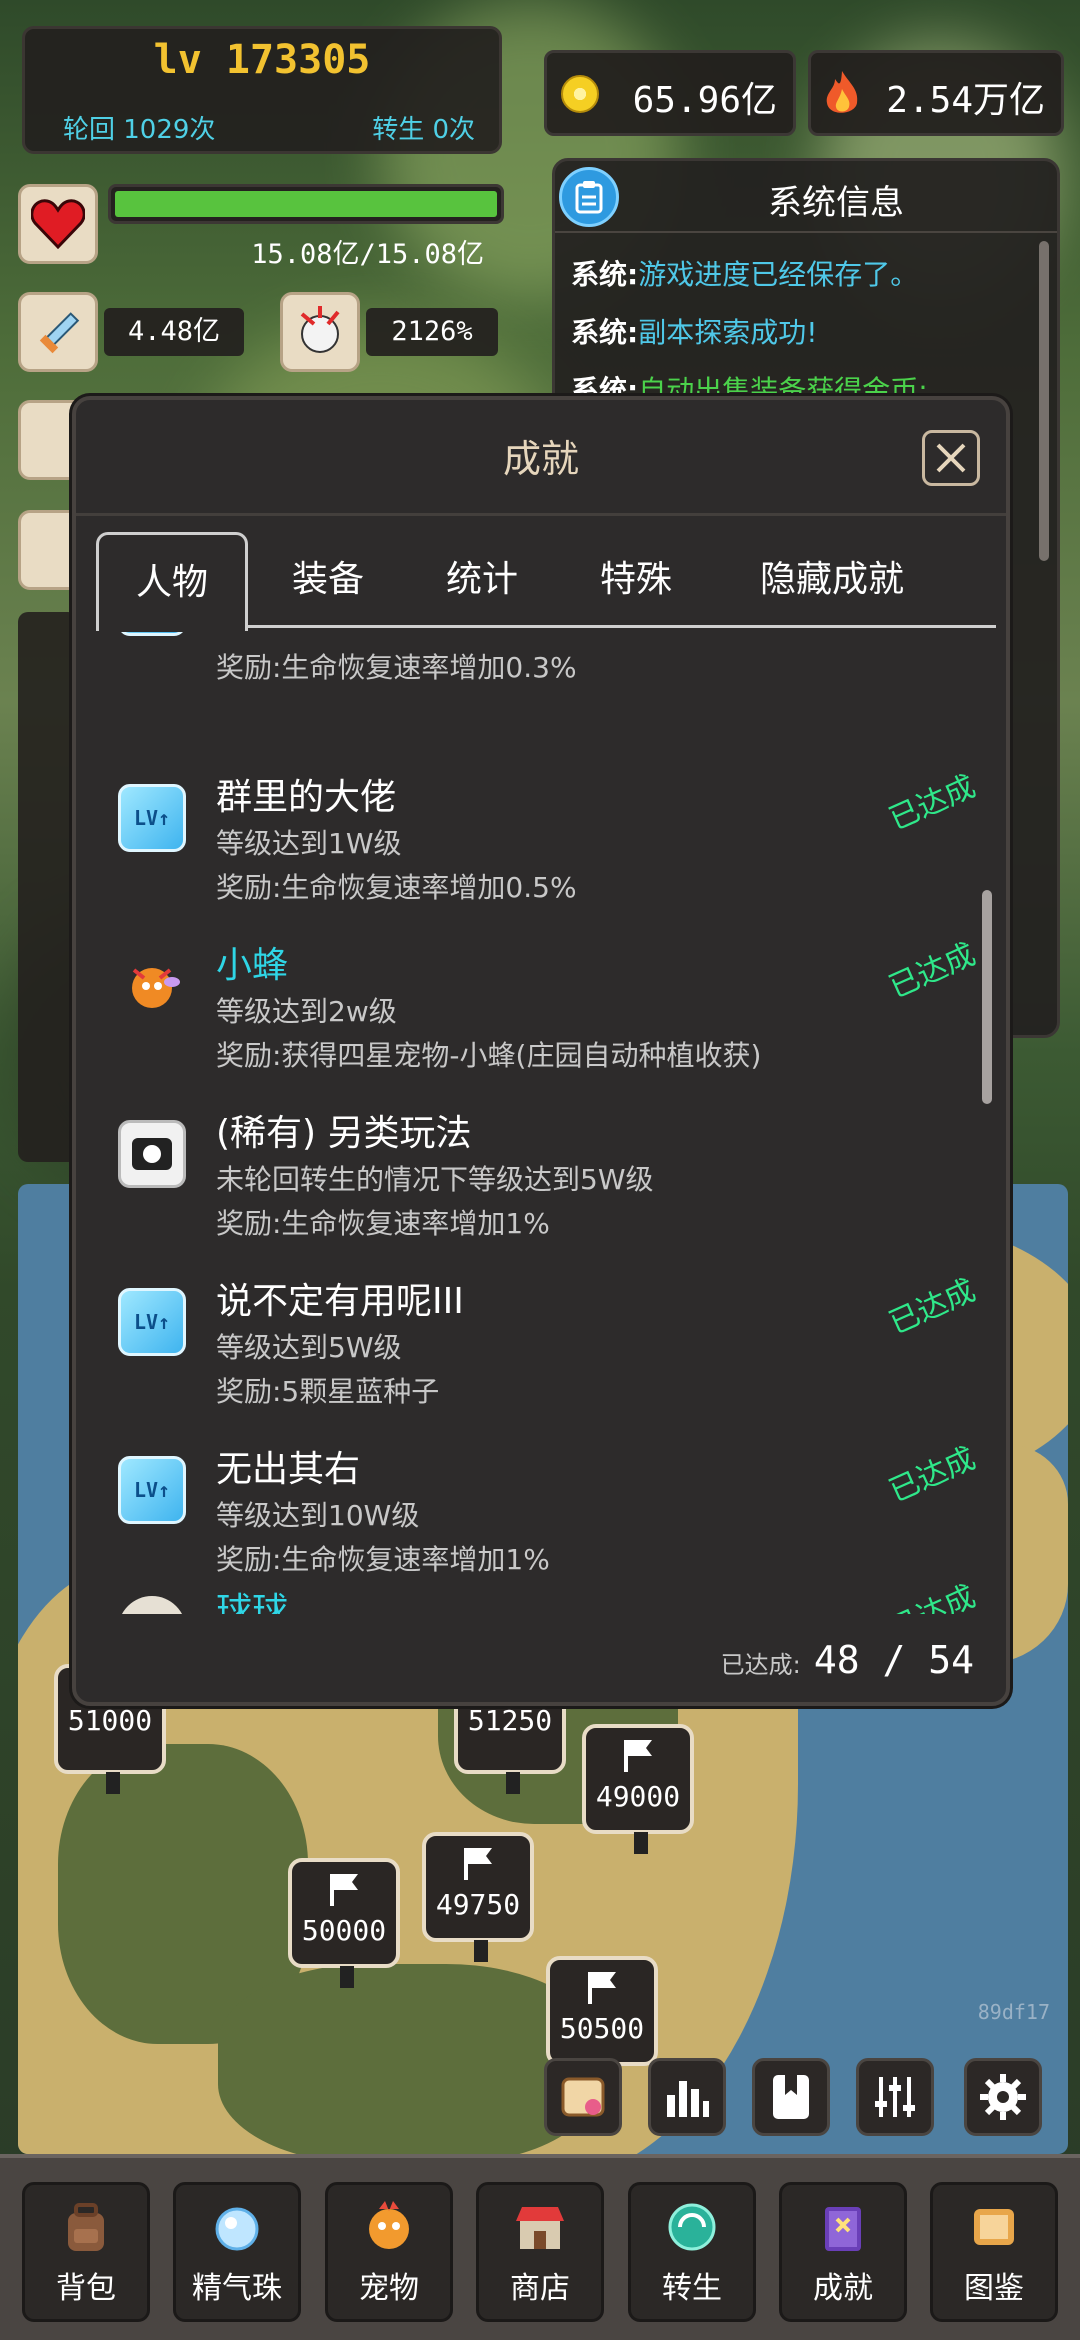 The image size is (1080, 2340). What do you see at coordinates (692, 2227) in the screenshot?
I see `rebirth-orb-icon` at bounding box center [692, 2227].